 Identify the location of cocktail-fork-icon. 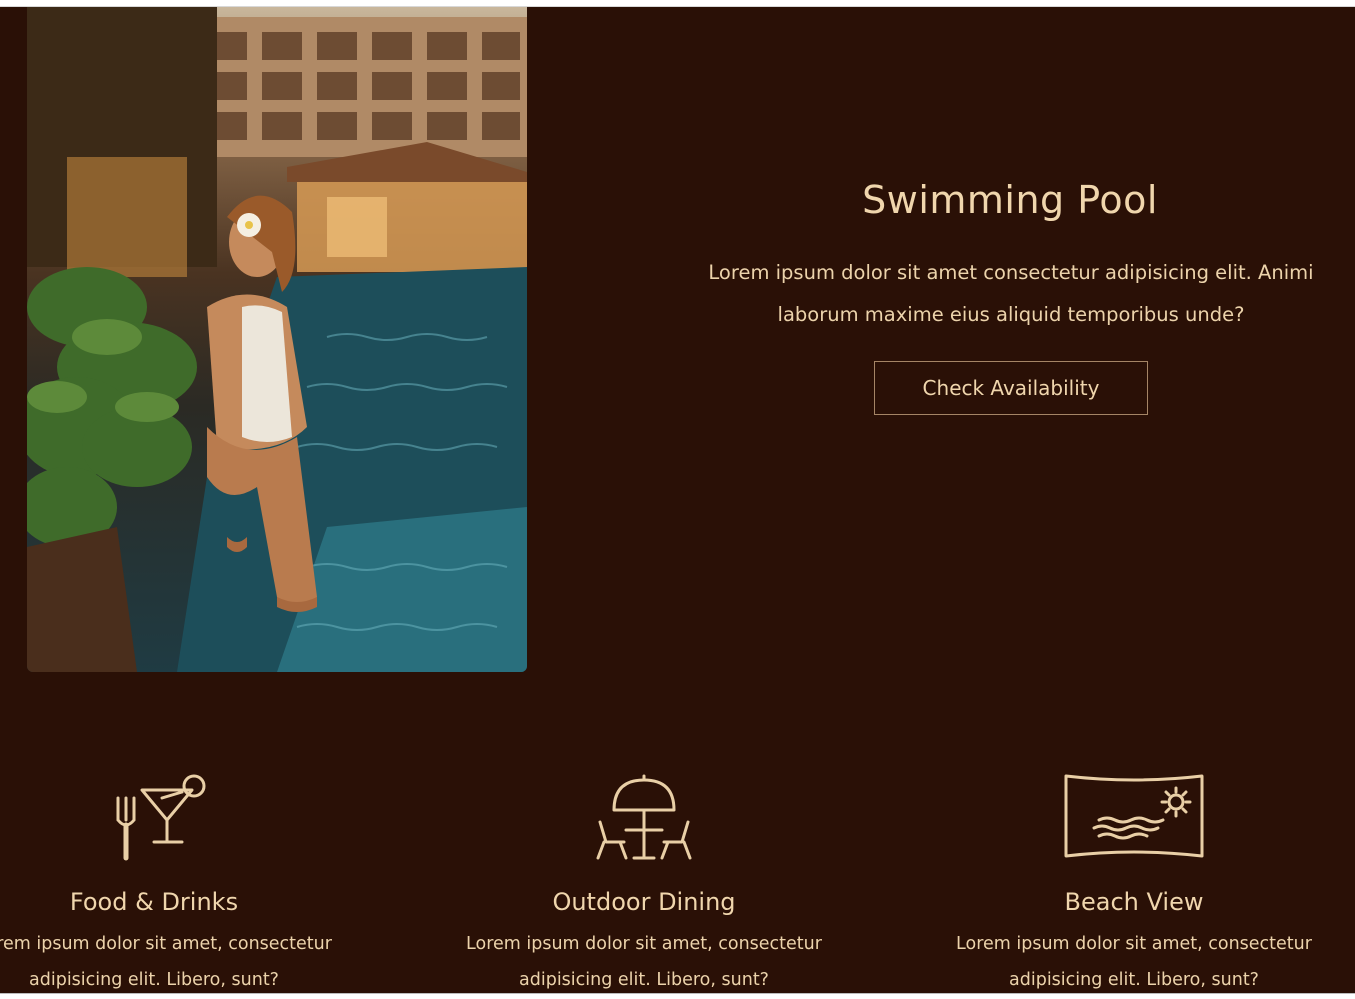
(161, 817).